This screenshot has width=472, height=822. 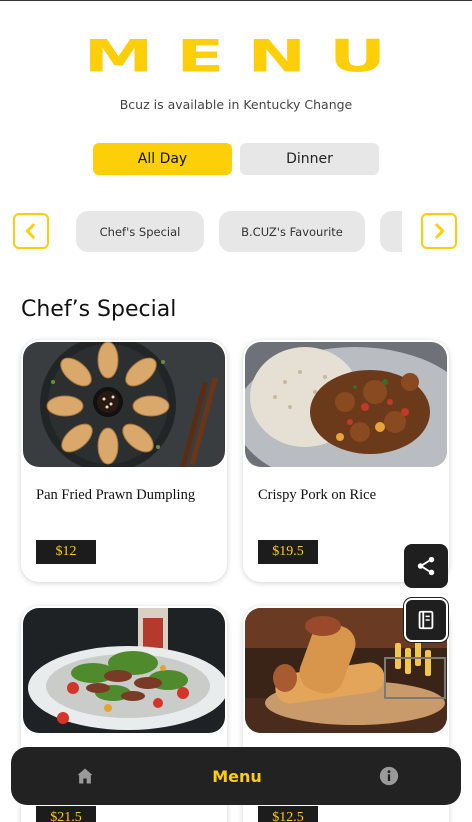 I want to click on dish-price: $12, so click(x=66, y=552).